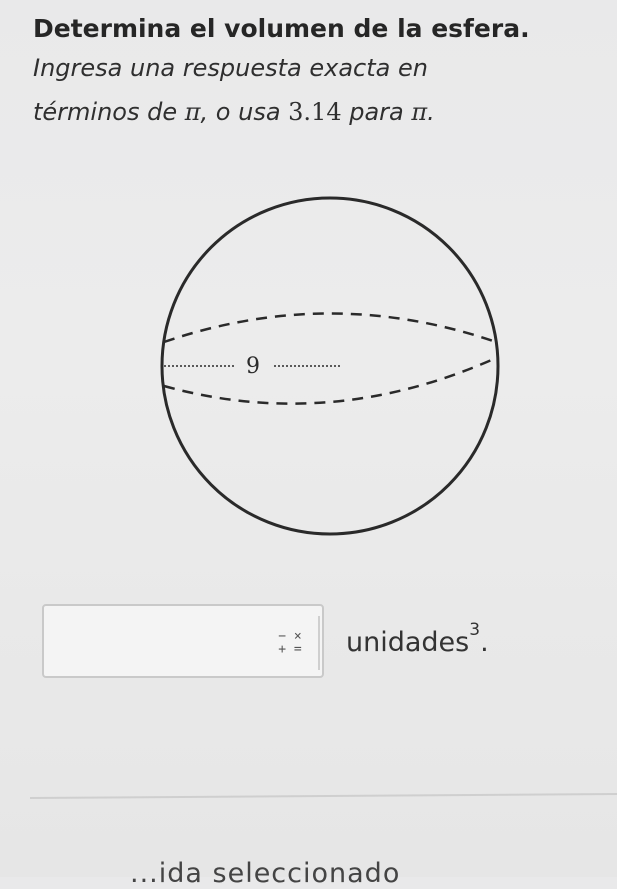 This screenshot has height=889, width=617. I want to click on unit-suffix: ., so click(484, 642).